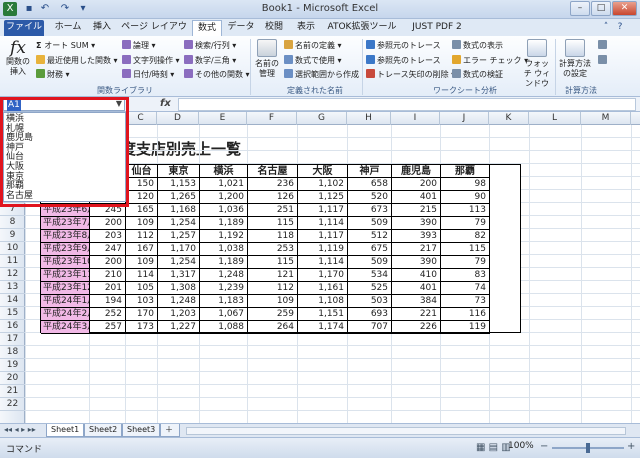 The image size is (640, 458). Describe the element at coordinates (323, 197) in the screenshot. I see `table-cell: 1,125` at that location.